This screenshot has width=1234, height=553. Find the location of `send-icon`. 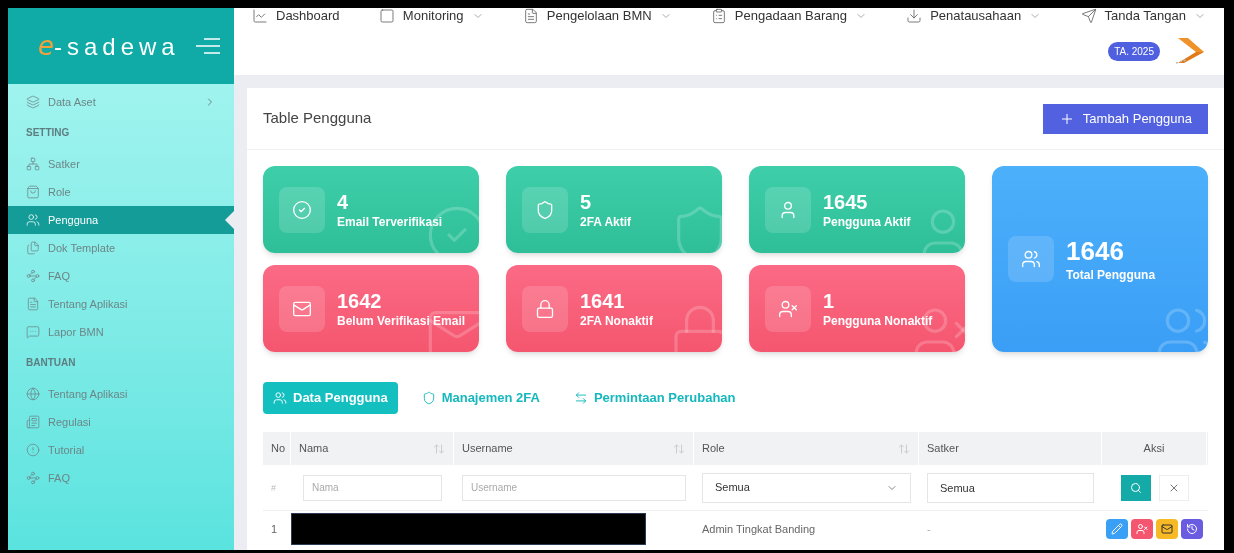

send-icon is located at coordinates (1088, 16).